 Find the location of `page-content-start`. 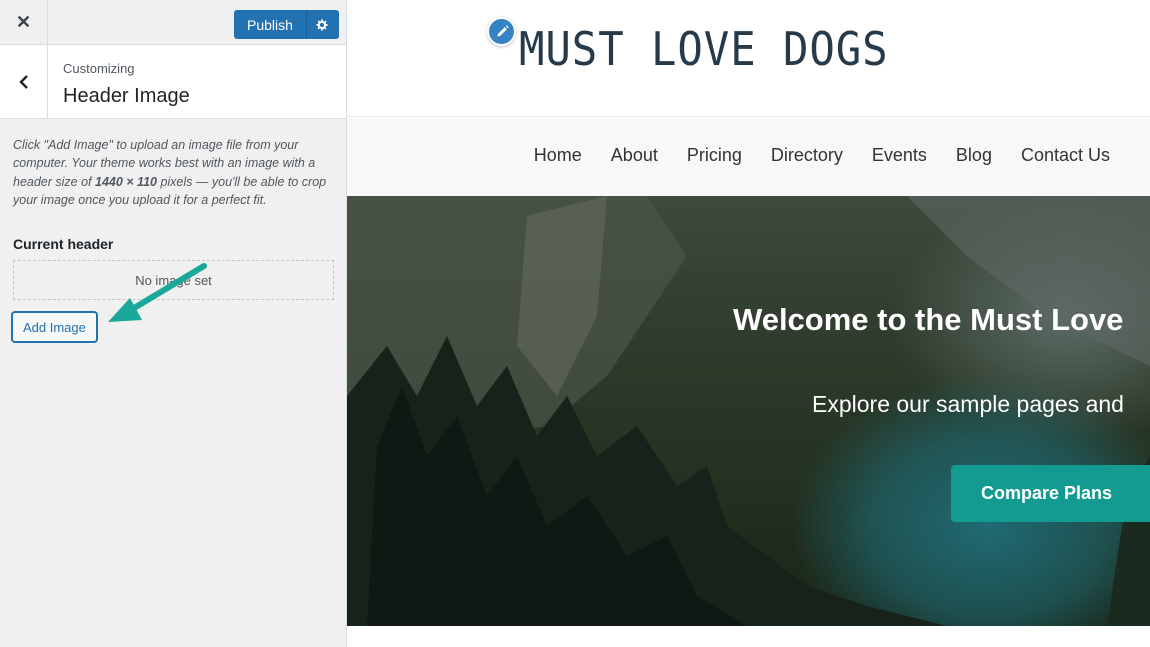

page-content-start is located at coordinates (748, 636).